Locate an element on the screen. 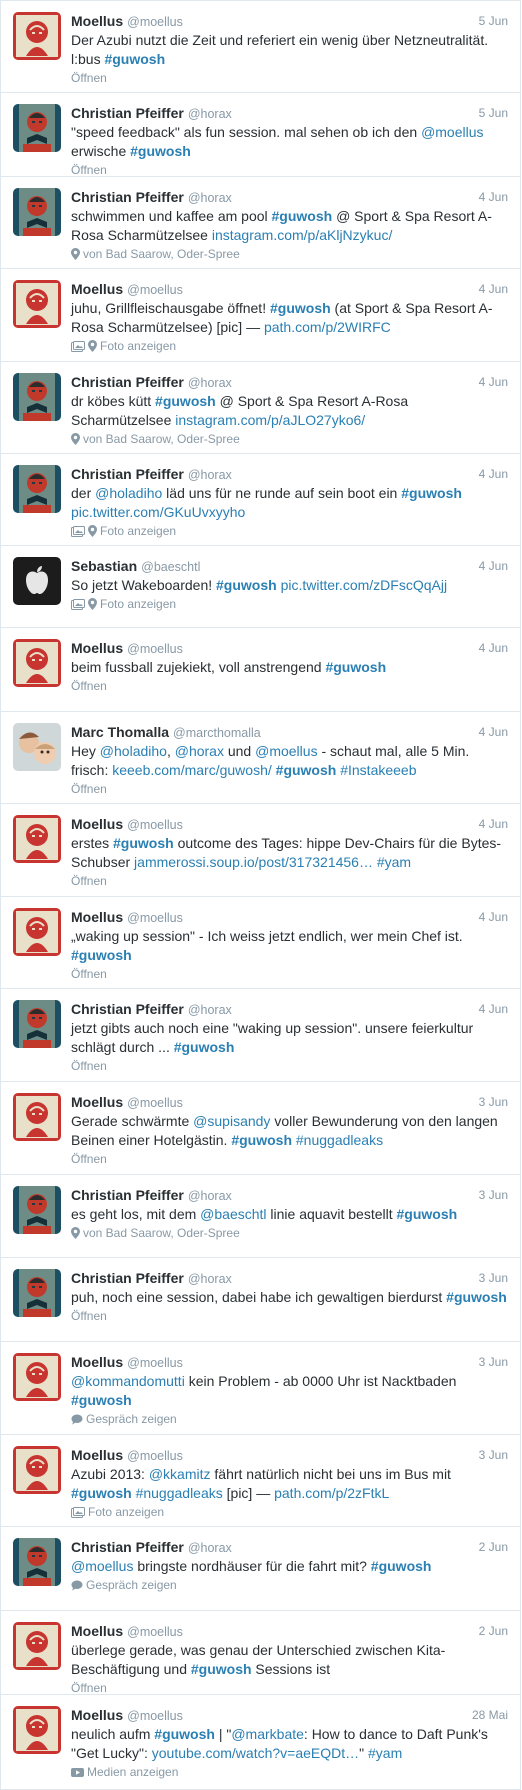 This screenshot has width=522, height=1790. tweet-link: @holadiho is located at coordinates (133, 751).